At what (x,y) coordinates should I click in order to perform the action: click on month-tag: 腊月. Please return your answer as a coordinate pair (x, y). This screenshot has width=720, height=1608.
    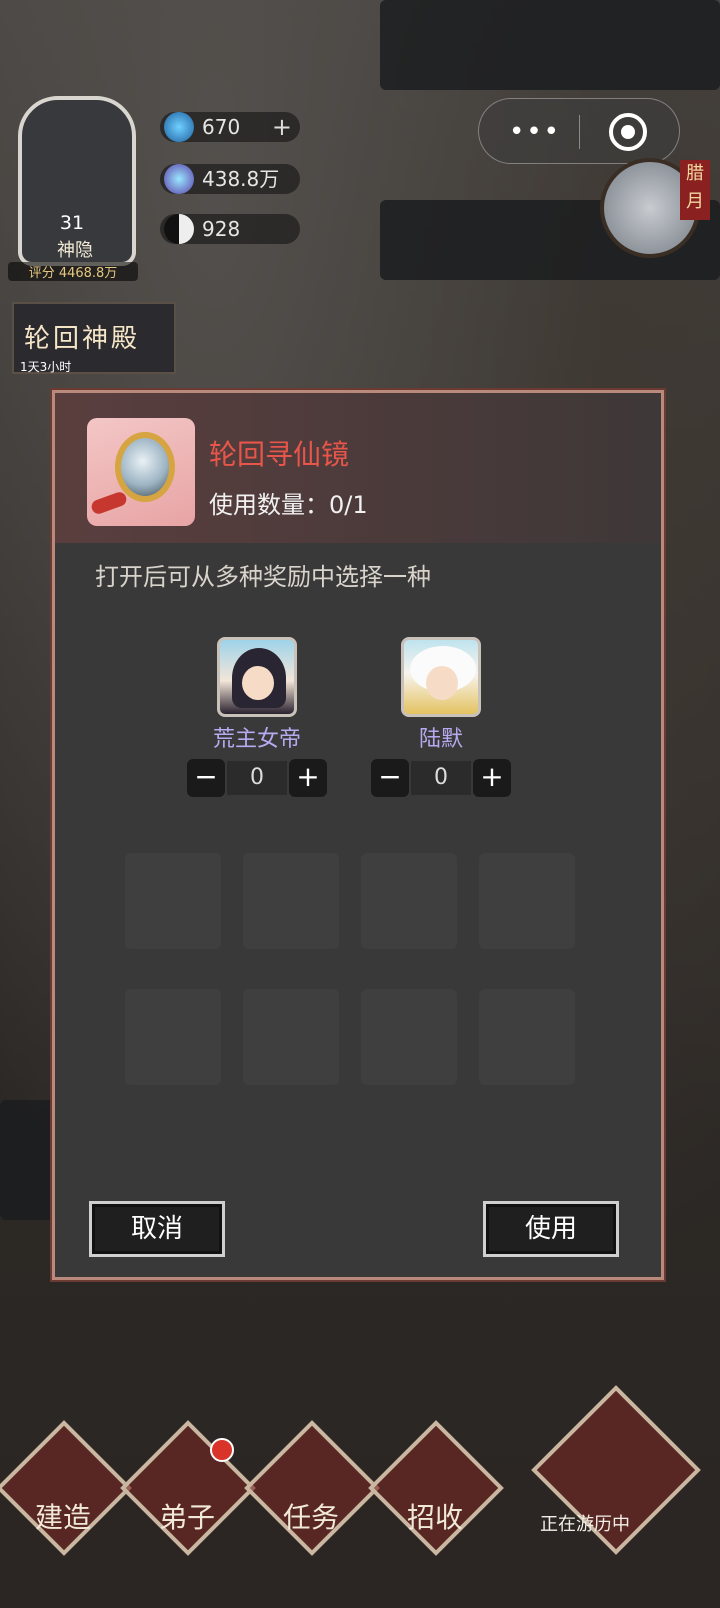
    Looking at the image, I should click on (695, 190).